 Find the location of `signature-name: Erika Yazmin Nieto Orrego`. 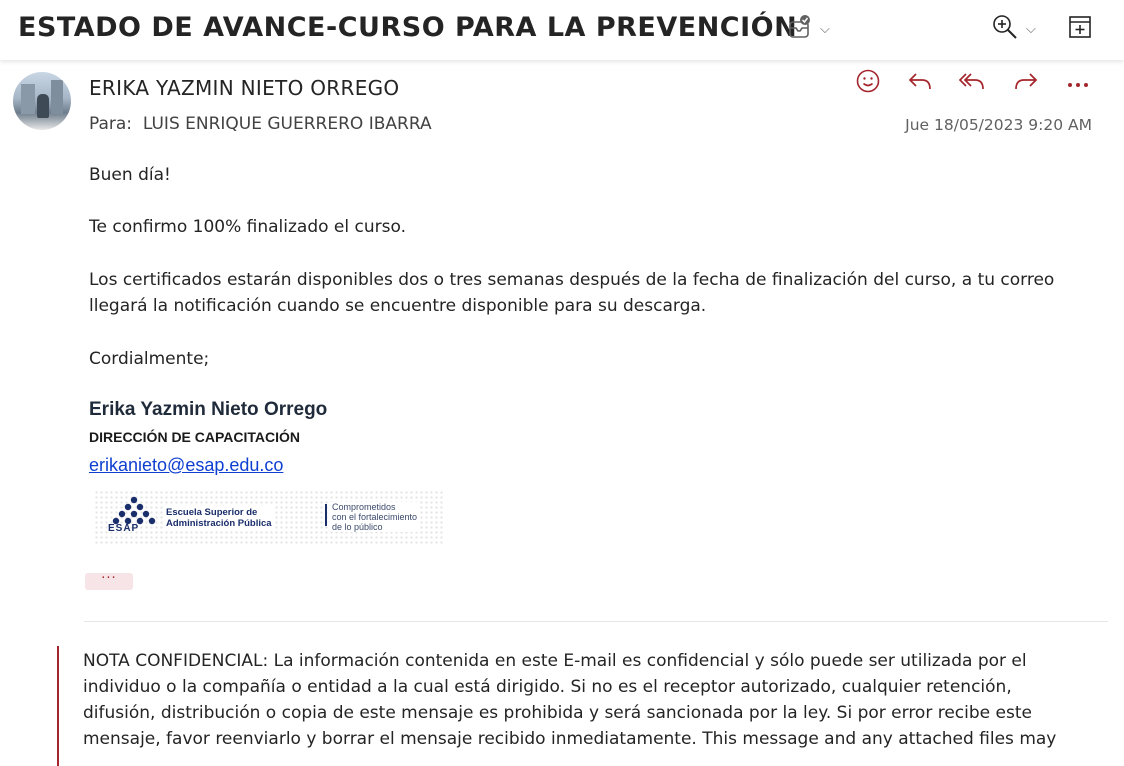

signature-name: Erika Yazmin Nieto Orrego is located at coordinates (208, 409).